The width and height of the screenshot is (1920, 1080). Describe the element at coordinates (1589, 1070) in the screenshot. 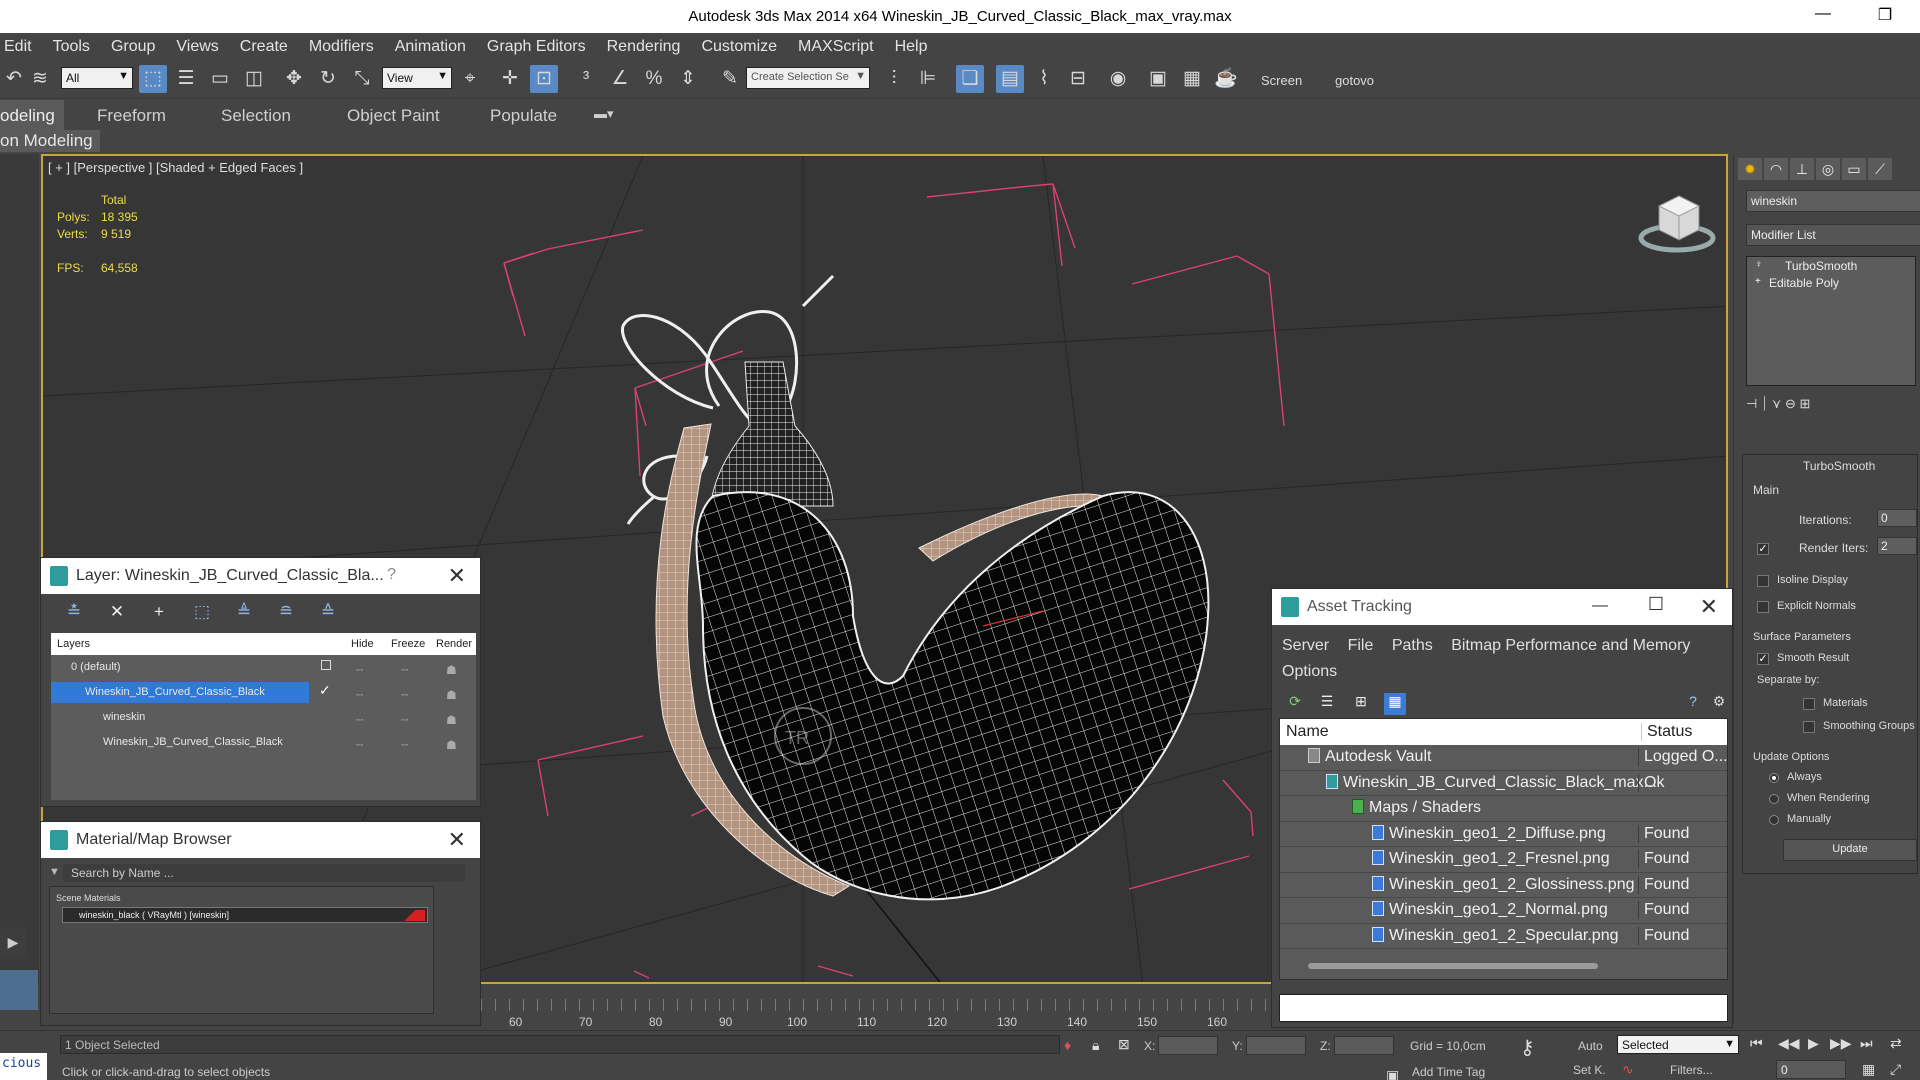

I see `set-key-button: Set K.` at that location.